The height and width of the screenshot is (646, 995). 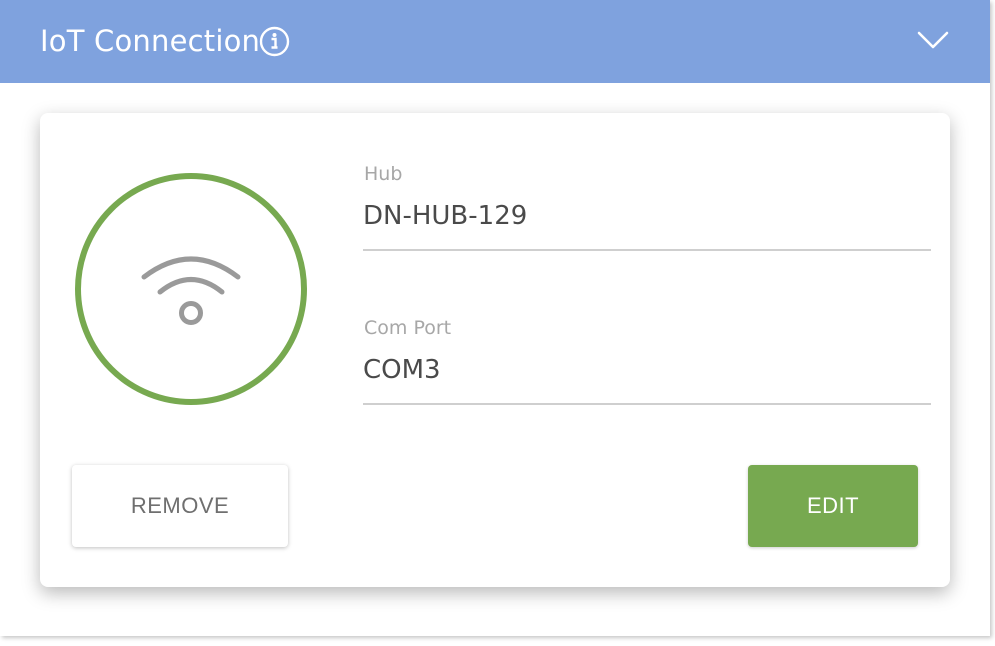 I want to click on com-port-label: Com Port, so click(x=408, y=328).